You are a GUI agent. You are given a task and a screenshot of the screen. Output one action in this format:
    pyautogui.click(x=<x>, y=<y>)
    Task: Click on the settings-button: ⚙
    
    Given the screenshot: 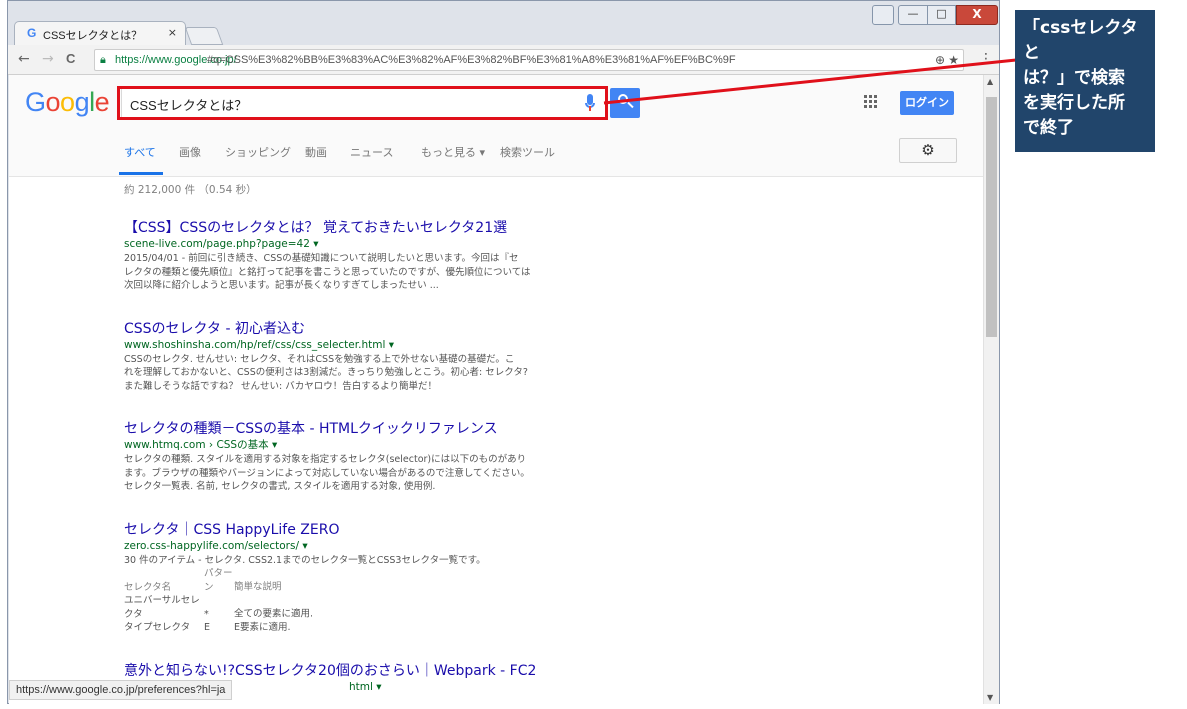 What is the action you would take?
    pyautogui.click(x=928, y=150)
    